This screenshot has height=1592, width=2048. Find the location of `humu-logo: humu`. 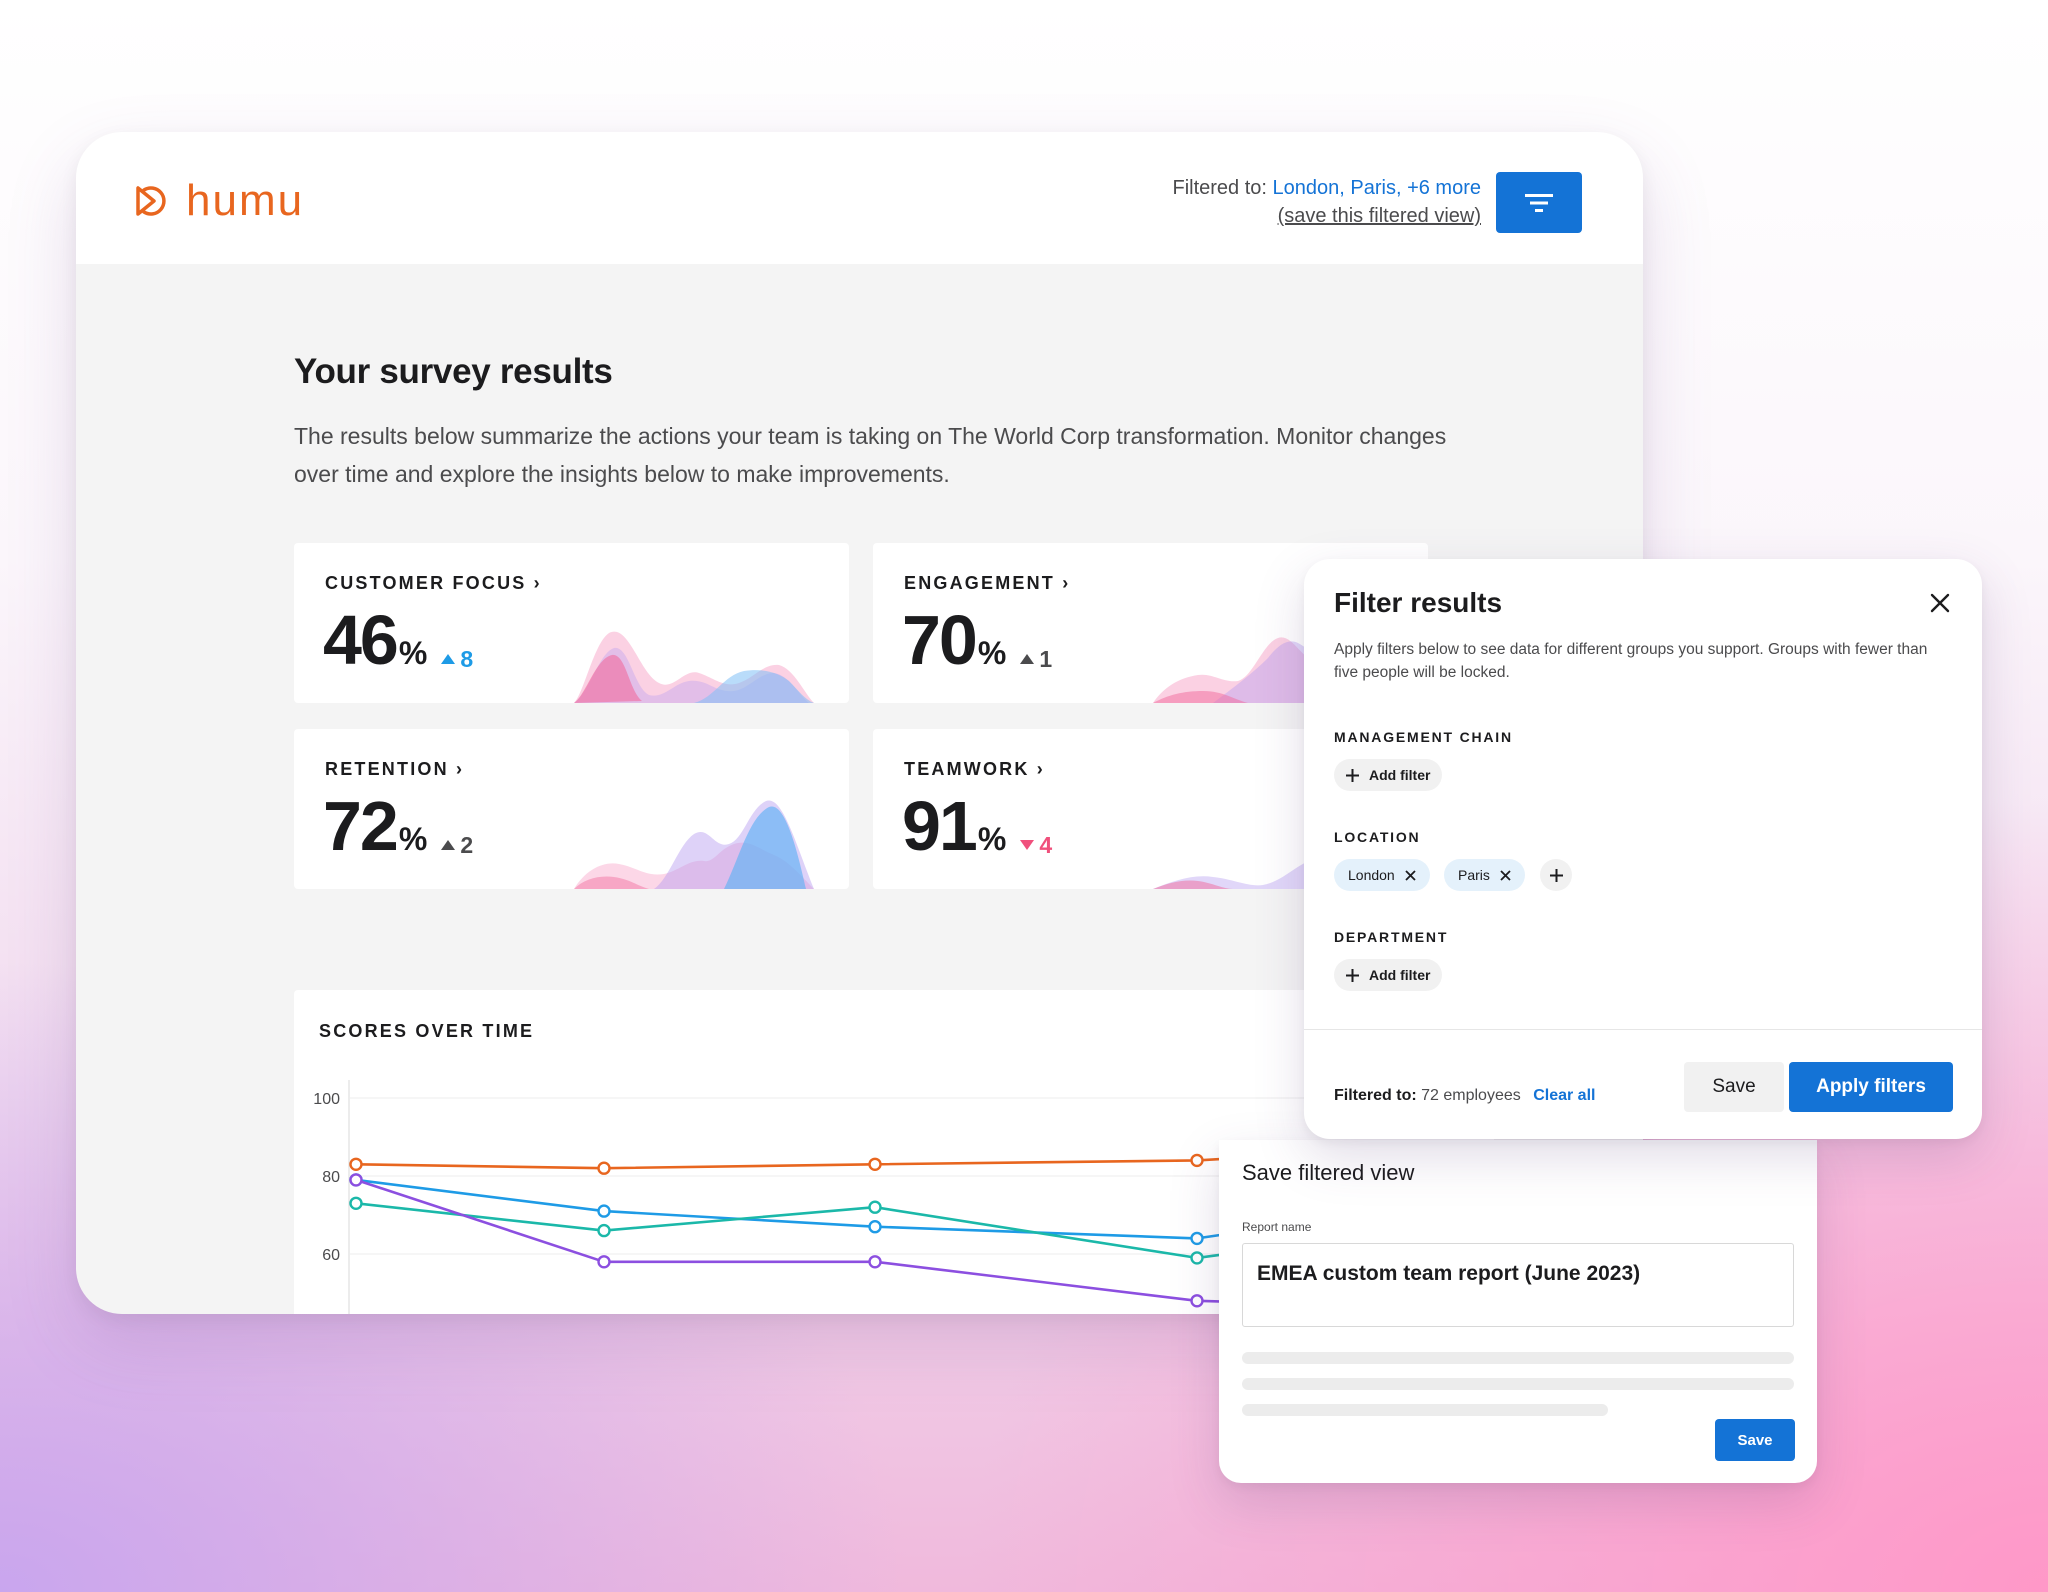

humu-logo: humu is located at coordinates (217, 201).